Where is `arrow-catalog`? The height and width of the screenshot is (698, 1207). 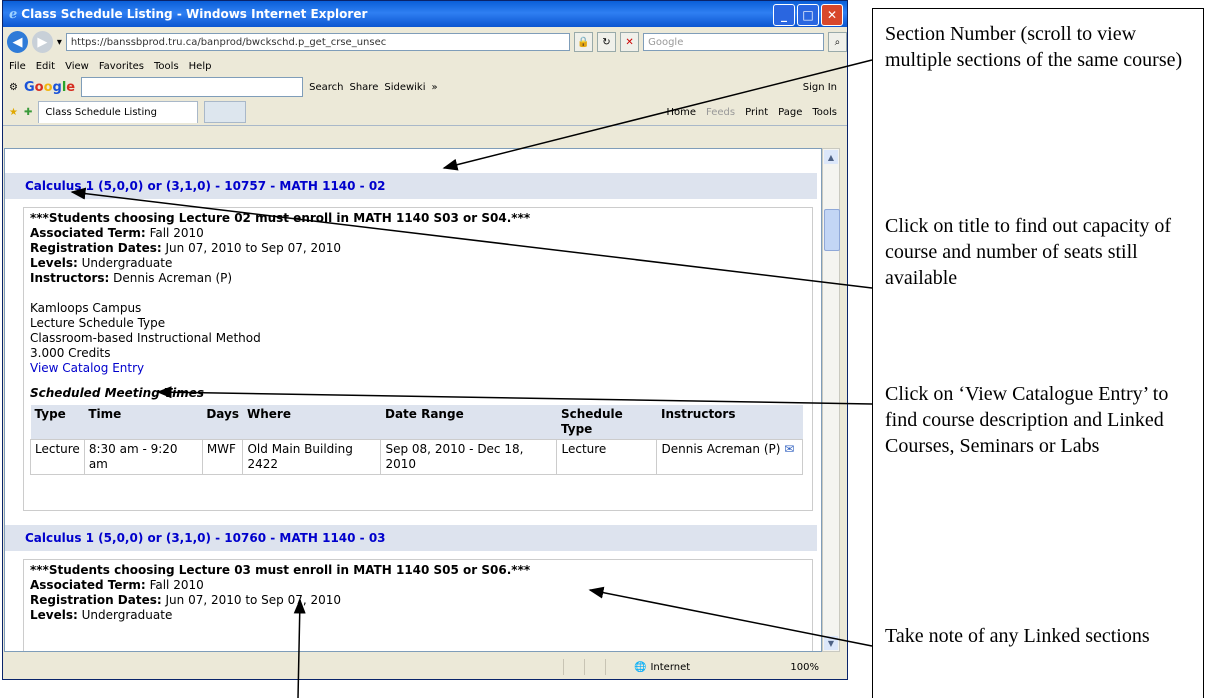
arrow-catalog is located at coordinates (514, 395).